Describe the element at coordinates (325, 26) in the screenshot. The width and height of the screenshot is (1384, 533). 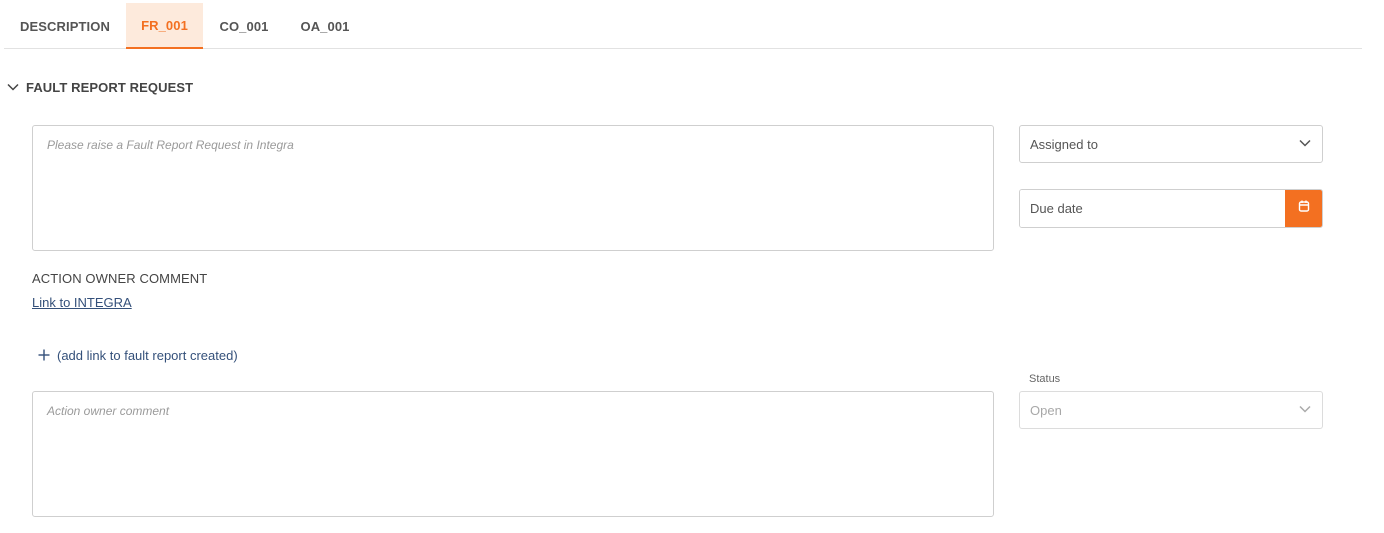
I see `tab-oa-001: OA_001` at that location.